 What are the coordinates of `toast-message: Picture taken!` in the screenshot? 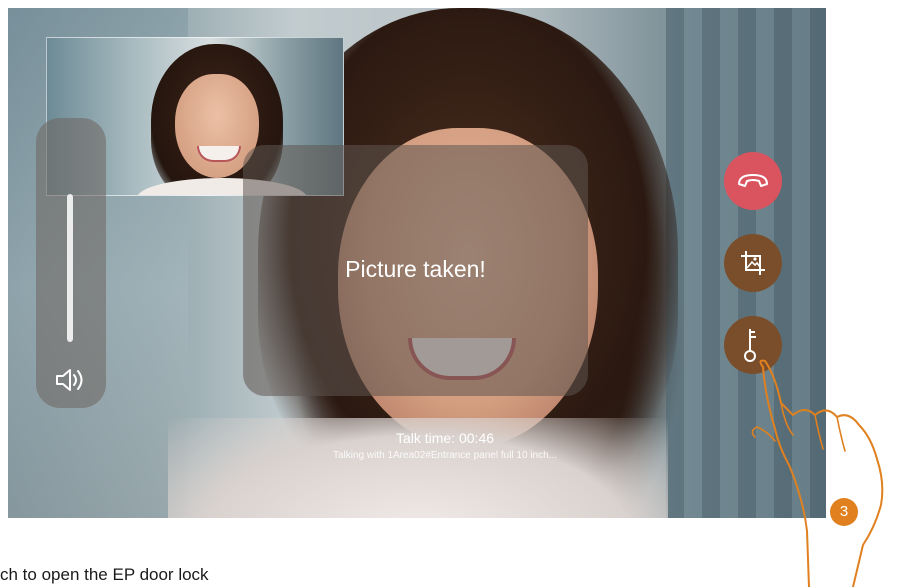 It's located at (415, 269).